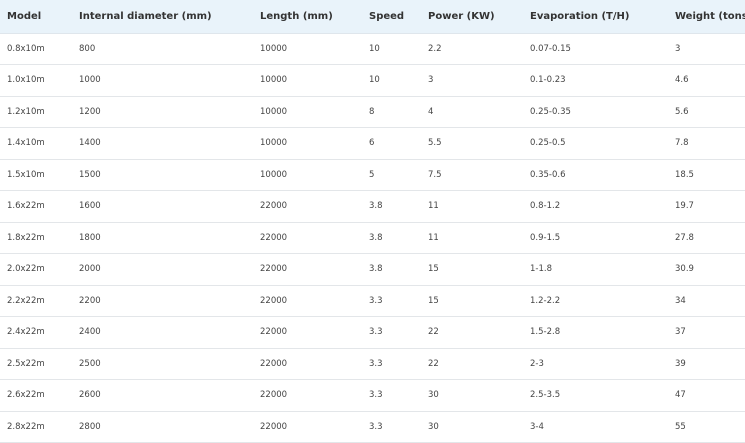  I want to click on cell-model: 0.8x10m, so click(36, 49).